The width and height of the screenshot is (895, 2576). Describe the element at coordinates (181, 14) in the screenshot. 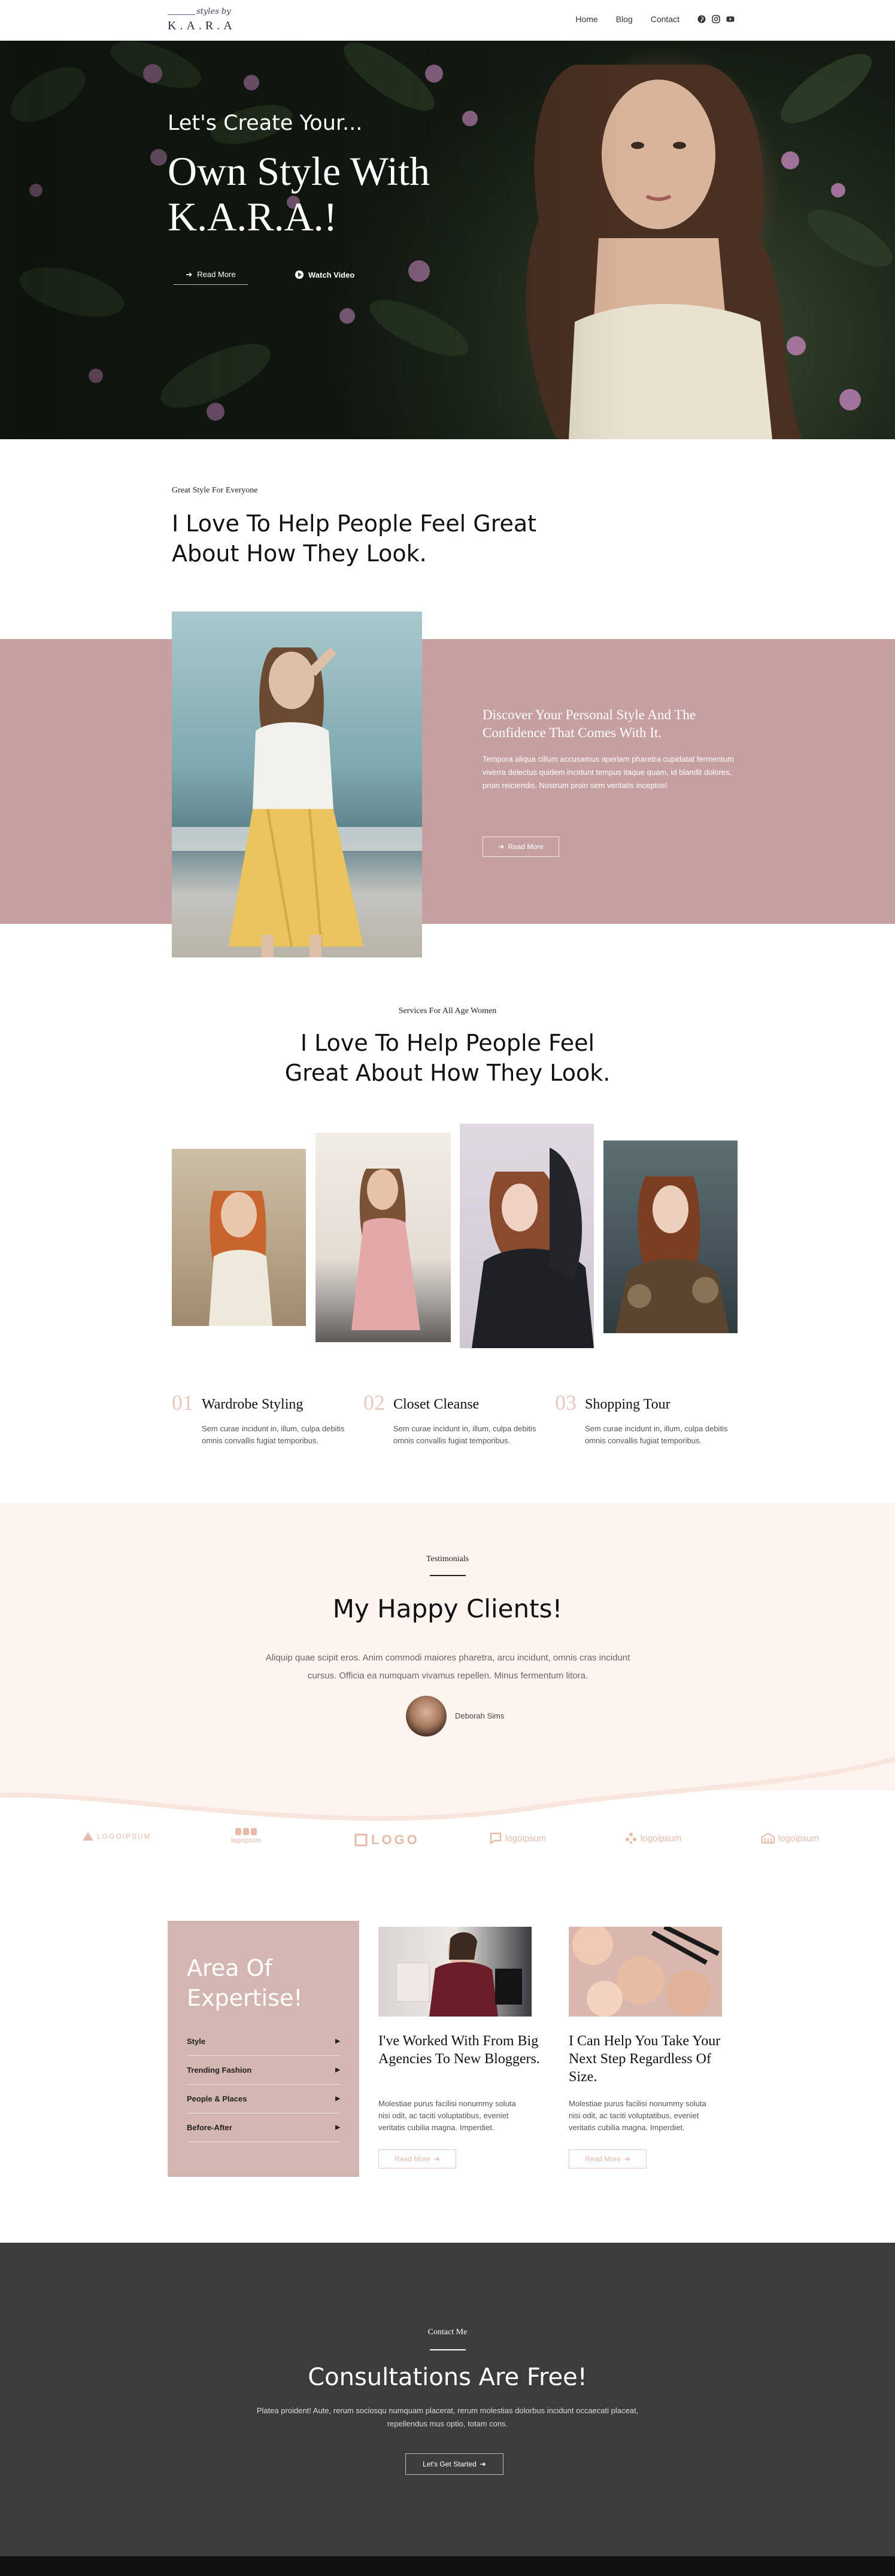

I see `logo-divider` at that location.